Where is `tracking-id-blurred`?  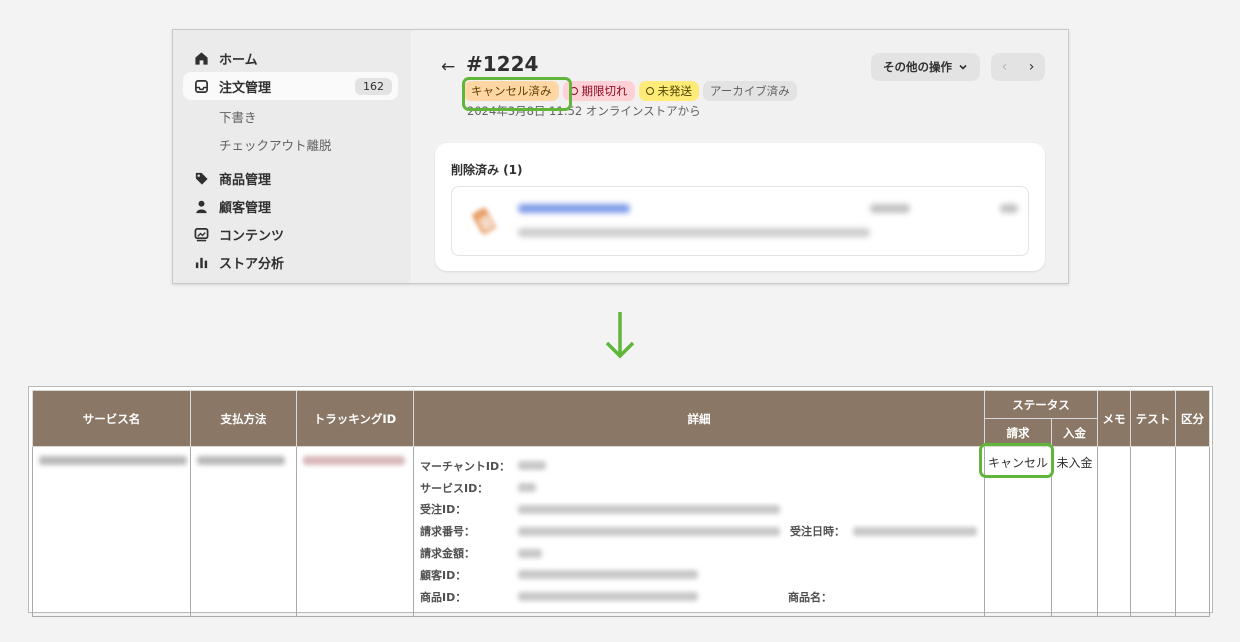
tracking-id-blurred is located at coordinates (354, 460).